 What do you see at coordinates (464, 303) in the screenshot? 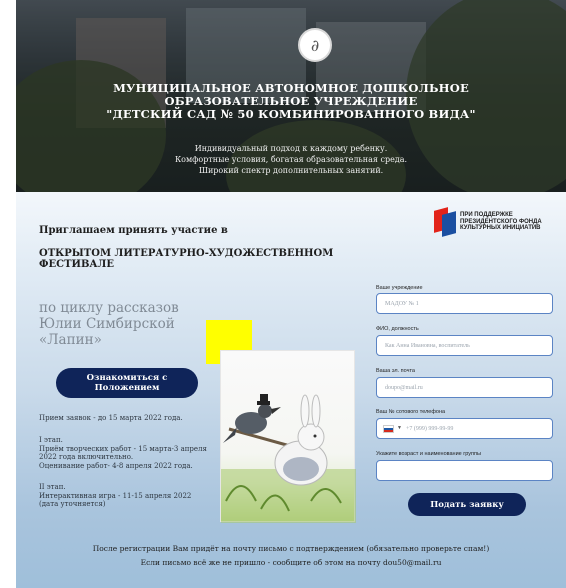
I see `institution-input: МАДОУ № 1` at bounding box center [464, 303].